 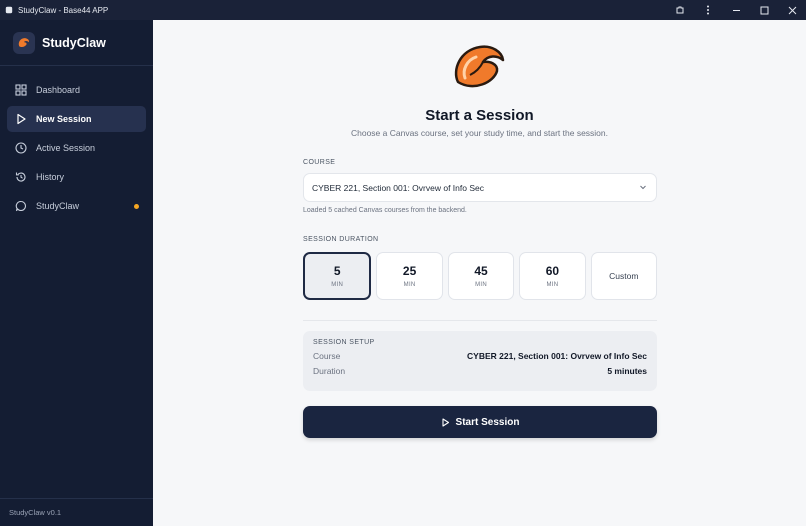 I want to click on sidebar-item-history: History, so click(x=76, y=177).